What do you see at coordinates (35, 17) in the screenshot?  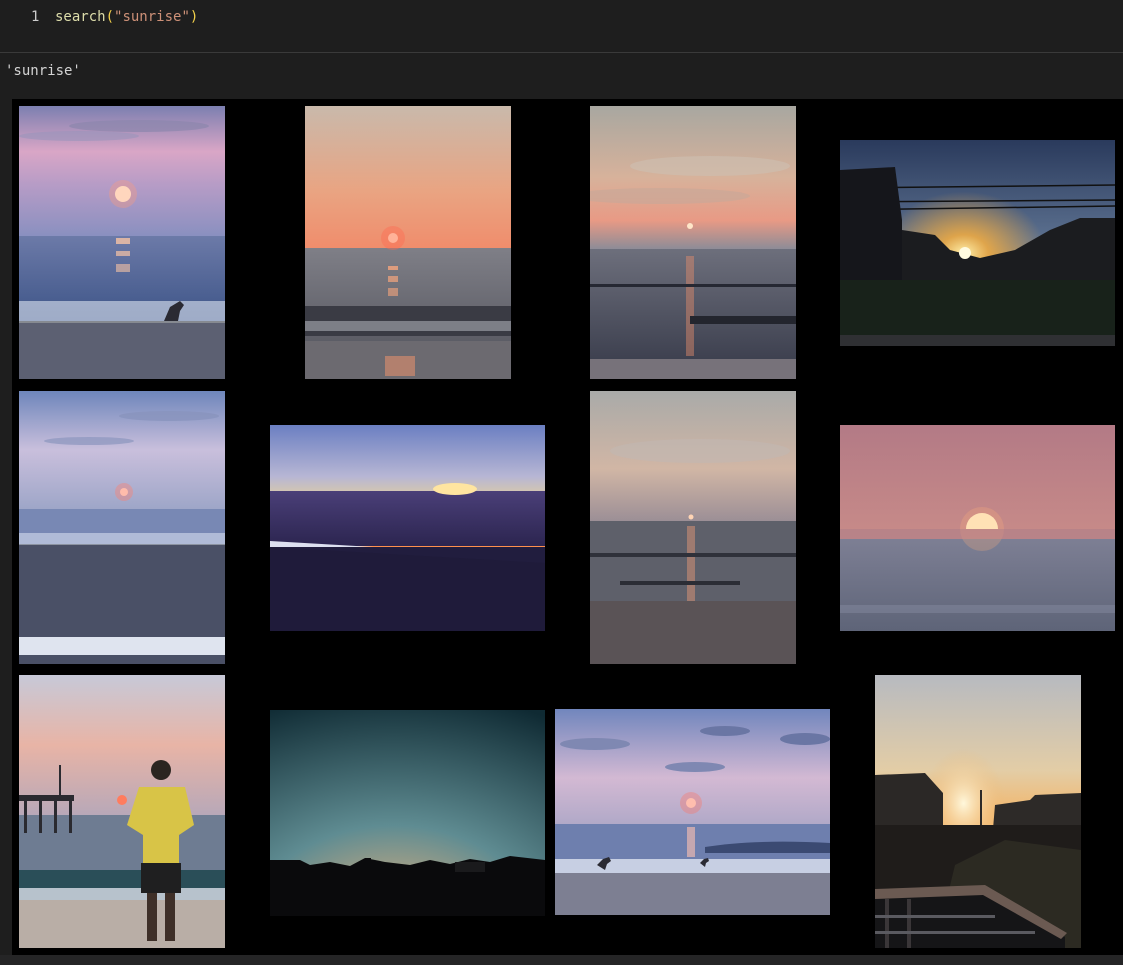 I see `line-number: 1` at bounding box center [35, 17].